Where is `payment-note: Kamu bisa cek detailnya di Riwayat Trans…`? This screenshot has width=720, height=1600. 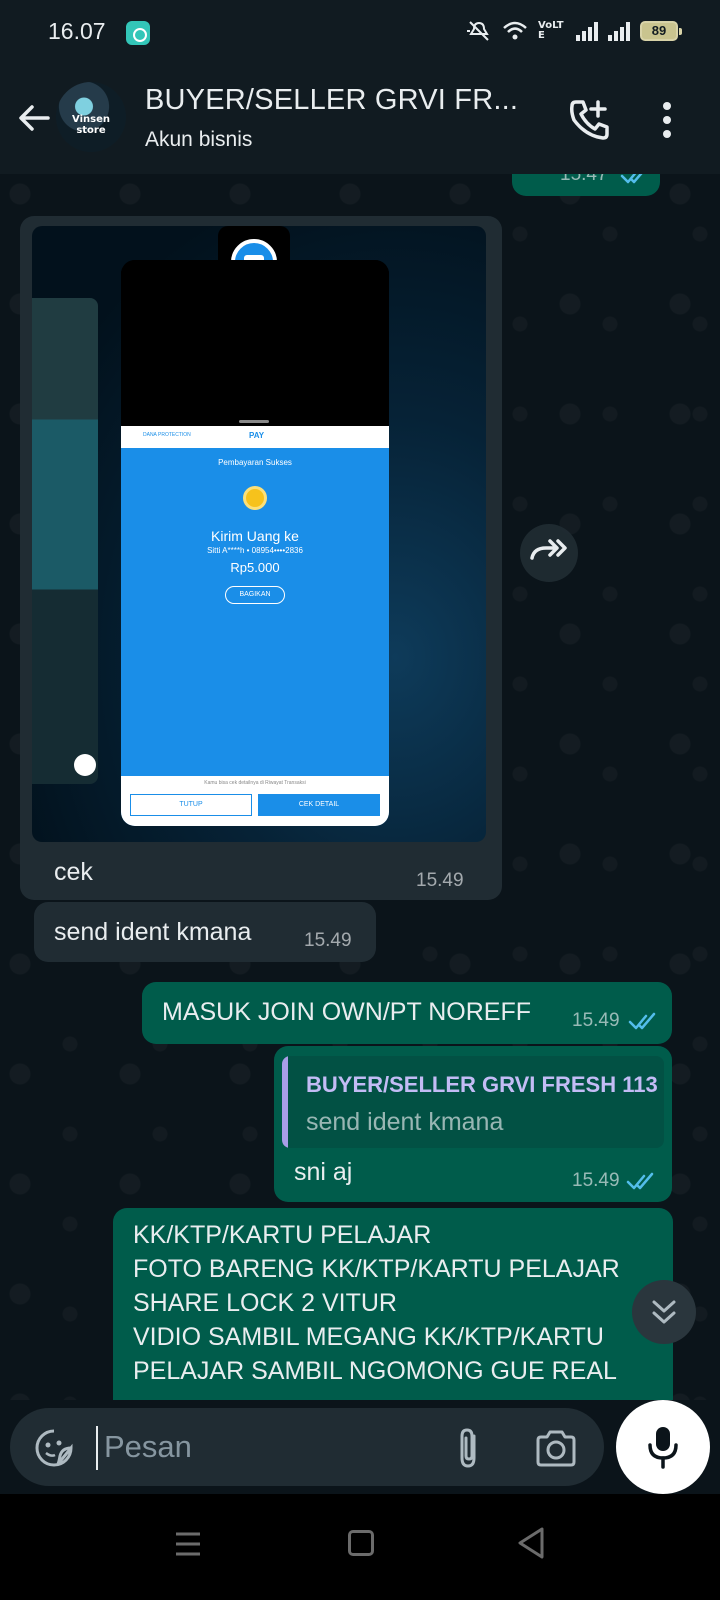
payment-note: Kamu bisa cek detailnya di Riwayat Trans… is located at coordinates (255, 783).